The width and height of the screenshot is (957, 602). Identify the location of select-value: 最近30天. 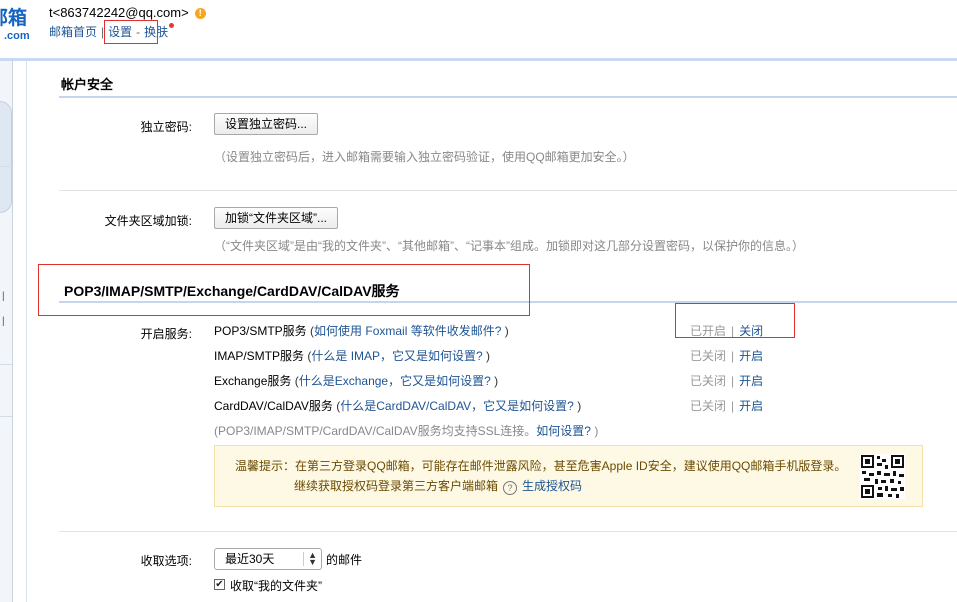
(250, 559).